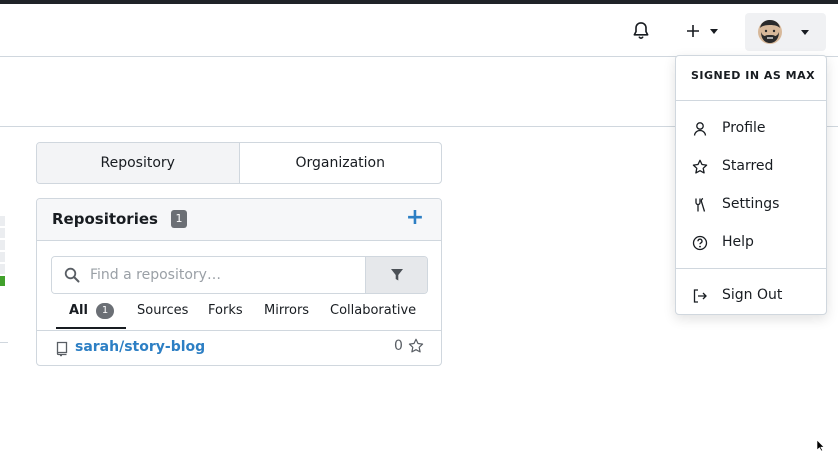 This screenshot has height=452, width=838. Describe the element at coordinates (398, 346) in the screenshot. I see `star-count: 0` at that location.